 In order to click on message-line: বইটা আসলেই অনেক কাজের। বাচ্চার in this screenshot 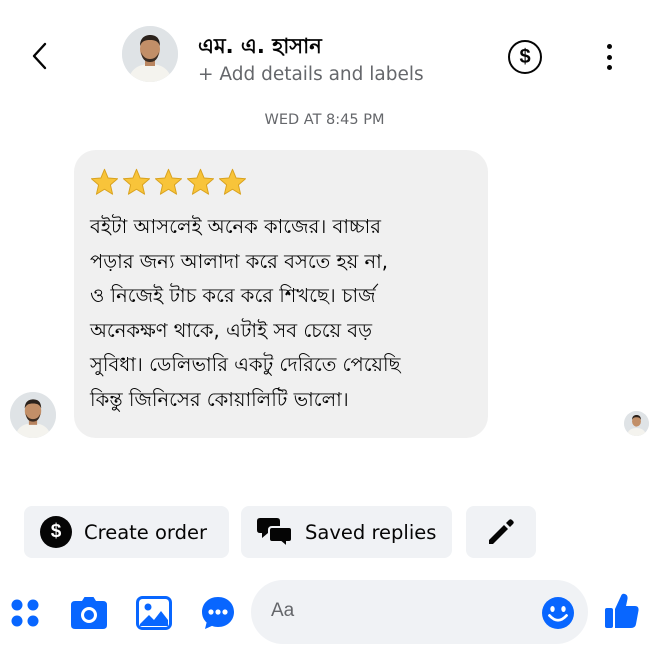, I will do `click(236, 226)`.